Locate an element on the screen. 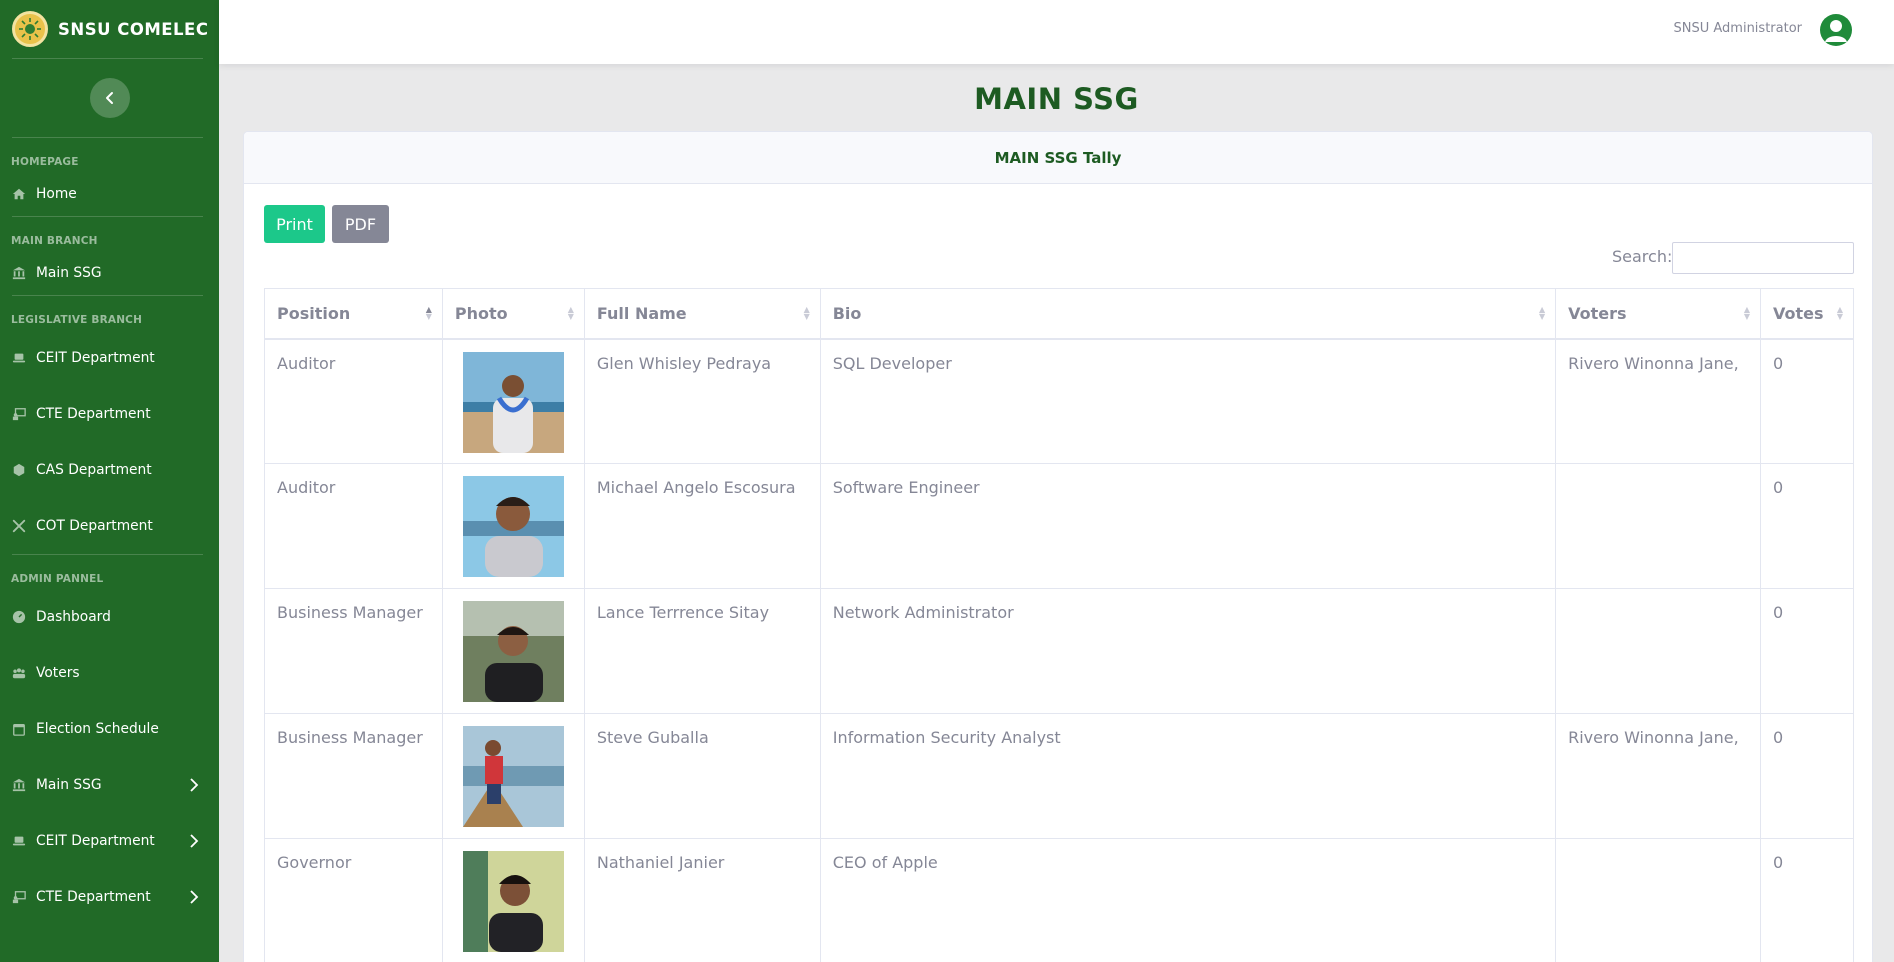 The width and height of the screenshot is (1894, 962). sidebar-heading-admin-pannel: ADMIN PANNEL is located at coordinates (57, 579).